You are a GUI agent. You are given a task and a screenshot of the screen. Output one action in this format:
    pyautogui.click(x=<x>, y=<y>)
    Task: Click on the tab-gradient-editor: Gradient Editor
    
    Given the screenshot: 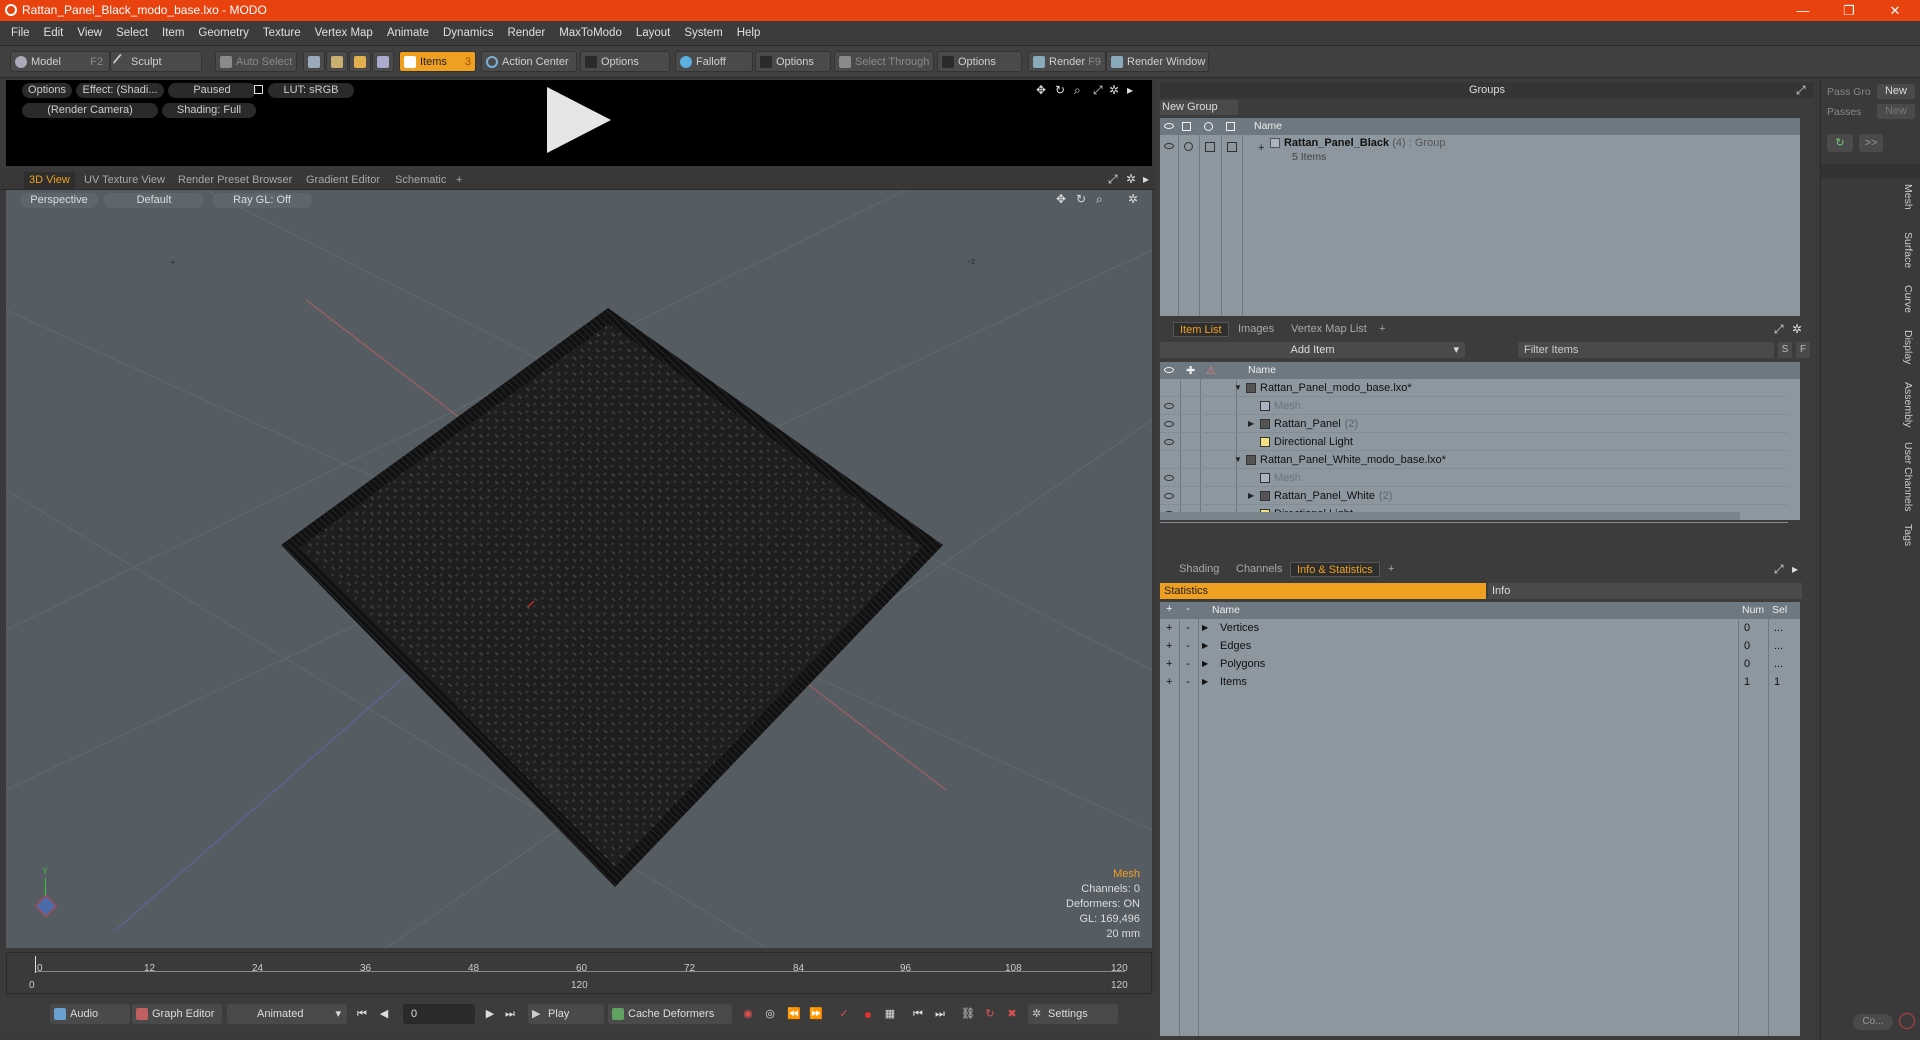 What is the action you would take?
    pyautogui.click(x=343, y=180)
    